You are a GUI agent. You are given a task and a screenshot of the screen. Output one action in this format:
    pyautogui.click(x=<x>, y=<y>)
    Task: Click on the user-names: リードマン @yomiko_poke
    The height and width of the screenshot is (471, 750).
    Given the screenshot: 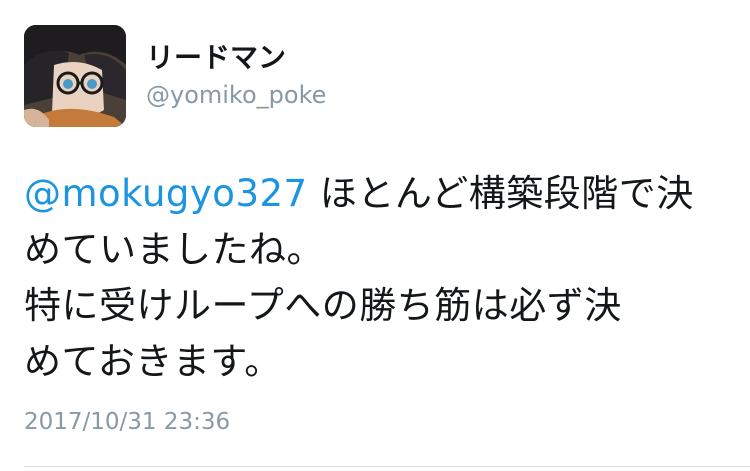 What is the action you would take?
    pyautogui.click(x=236, y=76)
    